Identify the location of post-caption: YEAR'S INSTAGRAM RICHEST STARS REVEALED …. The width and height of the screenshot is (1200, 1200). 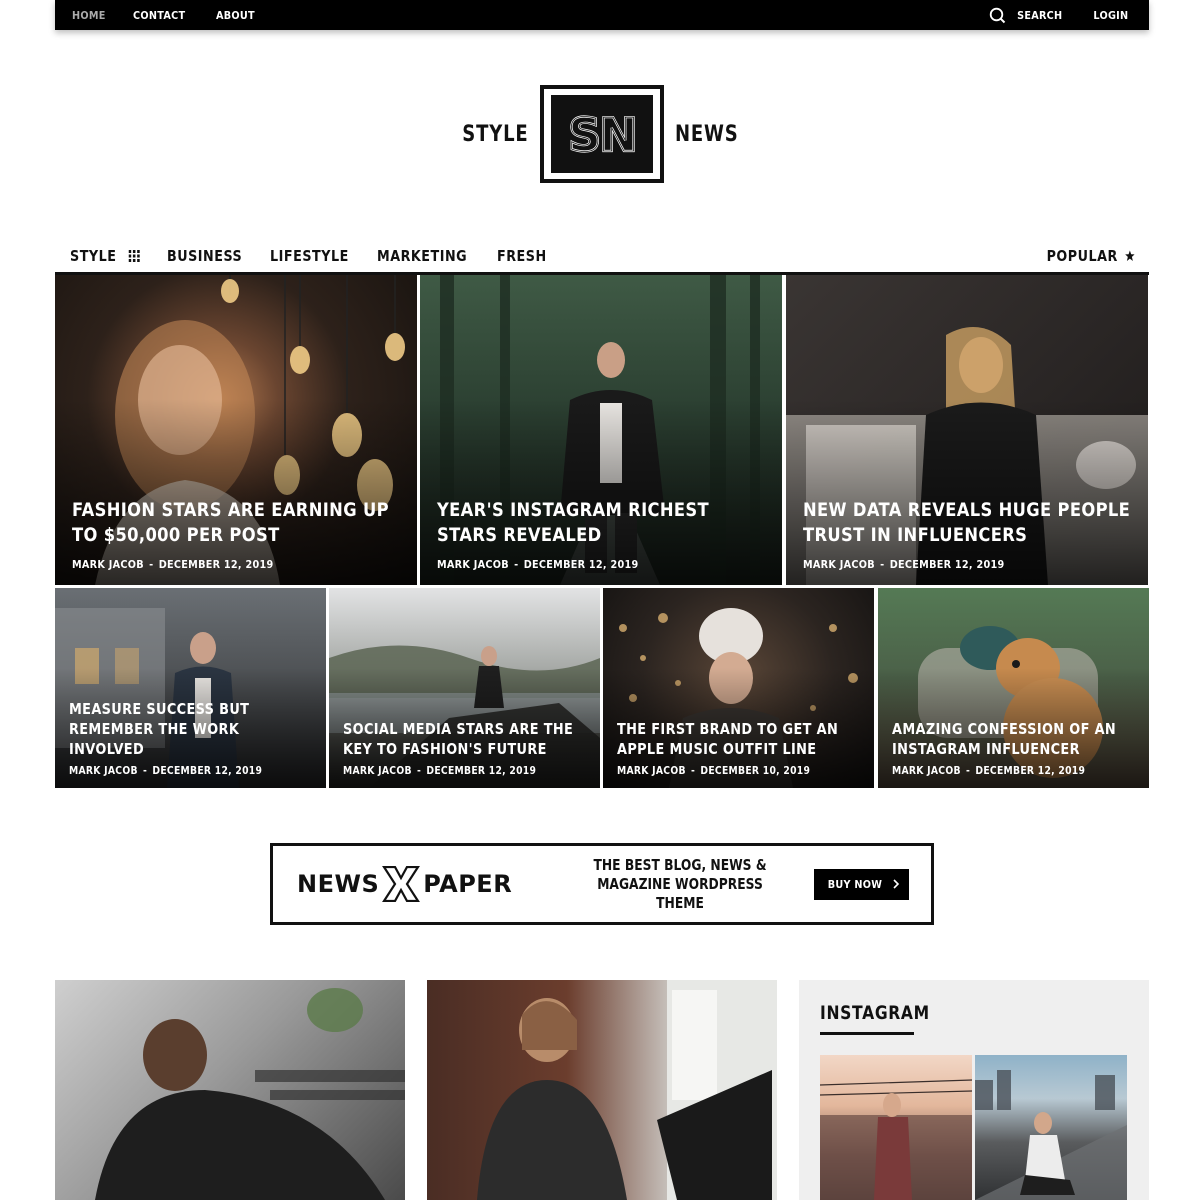
(602, 534).